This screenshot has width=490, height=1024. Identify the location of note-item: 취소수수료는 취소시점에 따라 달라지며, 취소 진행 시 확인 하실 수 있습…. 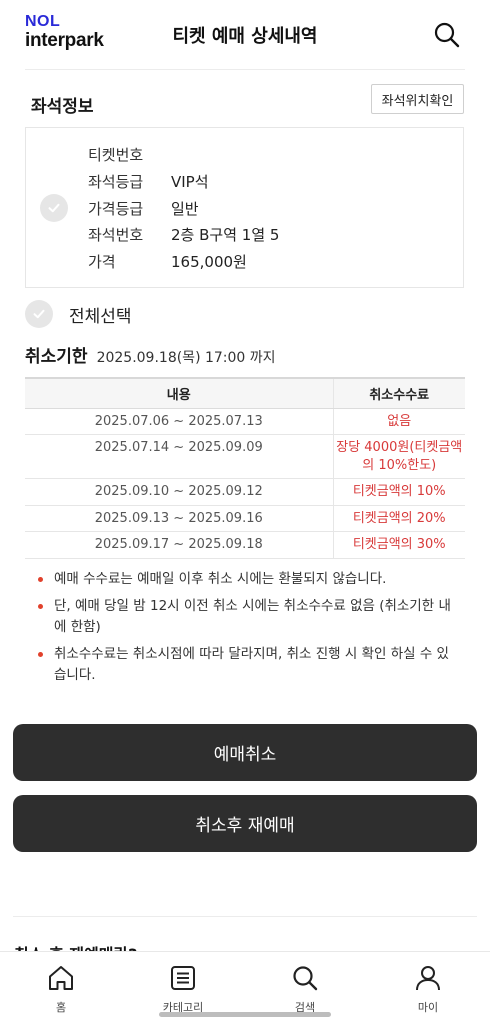
(248, 665).